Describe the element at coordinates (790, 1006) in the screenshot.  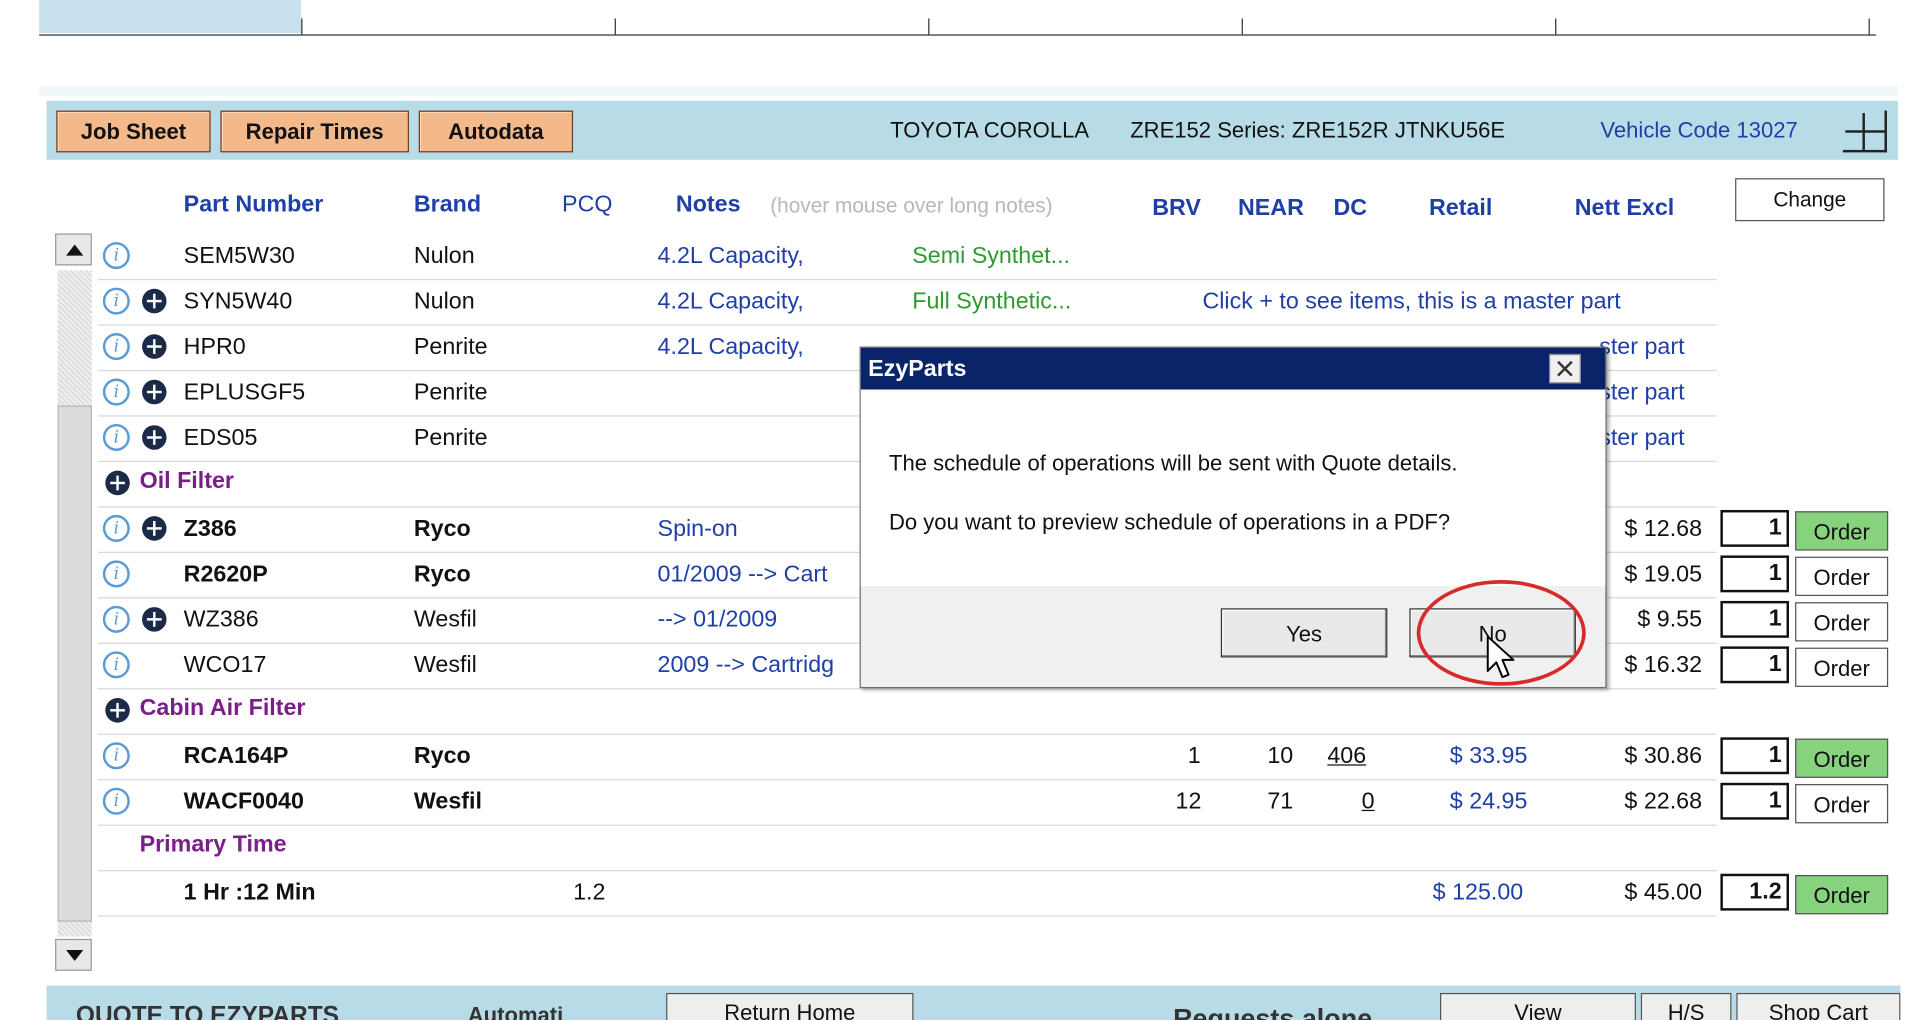
I see `return-home-button: Return Home` at that location.